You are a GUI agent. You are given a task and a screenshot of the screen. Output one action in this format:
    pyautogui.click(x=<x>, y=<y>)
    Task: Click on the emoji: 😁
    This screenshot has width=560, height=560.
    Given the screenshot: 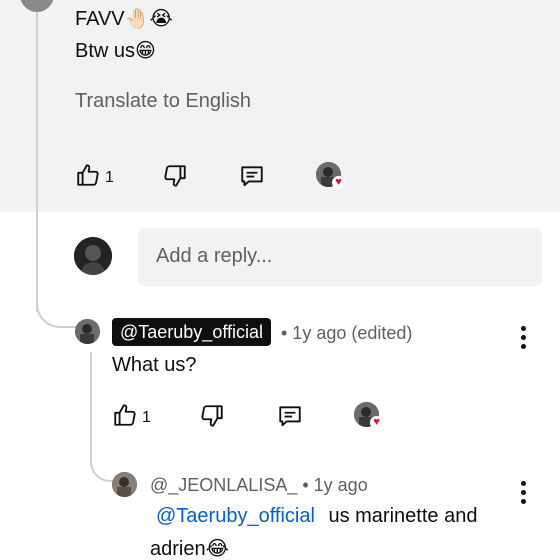 What is the action you would take?
    pyautogui.click(x=145, y=51)
    